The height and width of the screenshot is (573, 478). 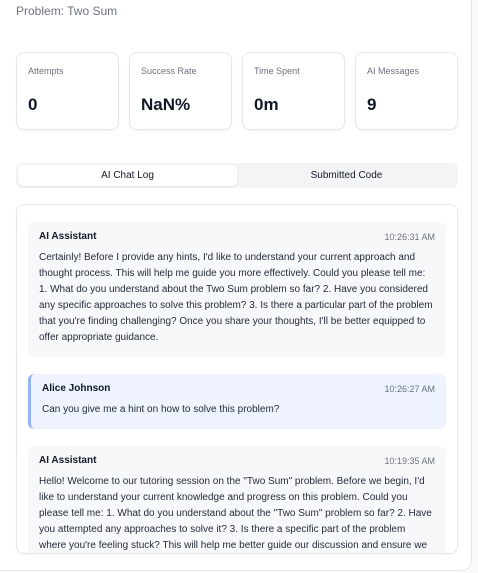 What do you see at coordinates (166, 104) in the screenshot?
I see `stat-value: NaN%` at bounding box center [166, 104].